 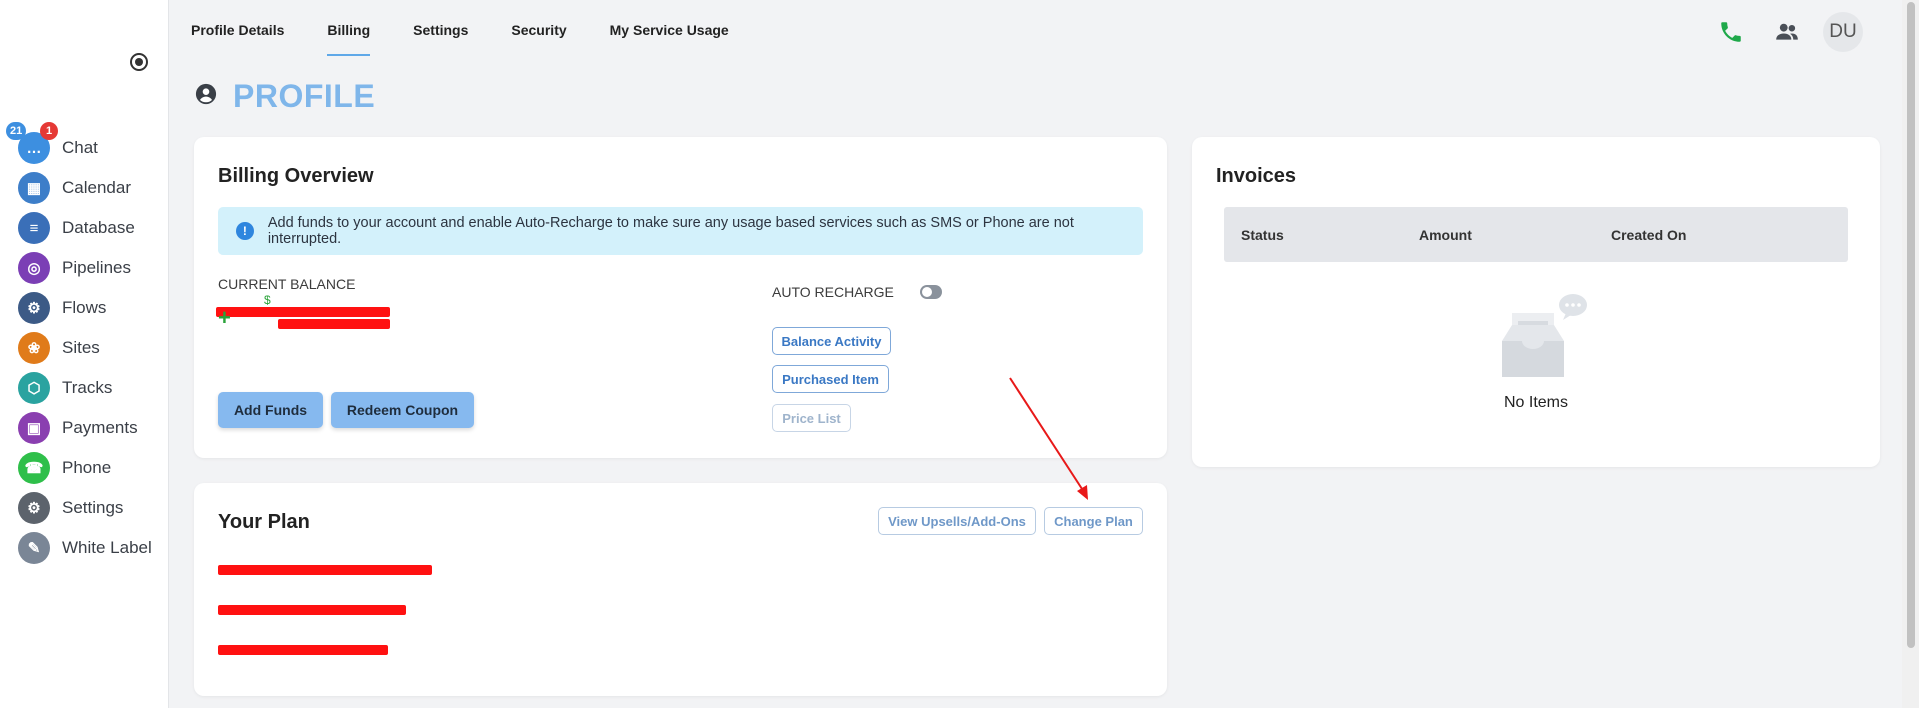 I want to click on calendar-icon: ▦, so click(x=34, y=188).